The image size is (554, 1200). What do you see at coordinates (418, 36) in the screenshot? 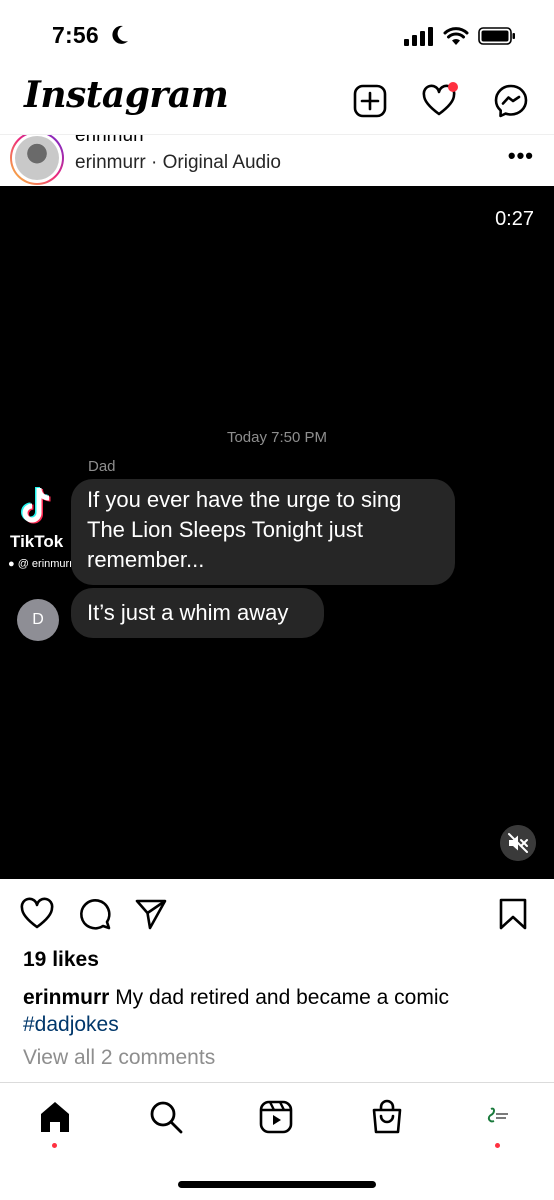
I see `signal-icon` at bounding box center [418, 36].